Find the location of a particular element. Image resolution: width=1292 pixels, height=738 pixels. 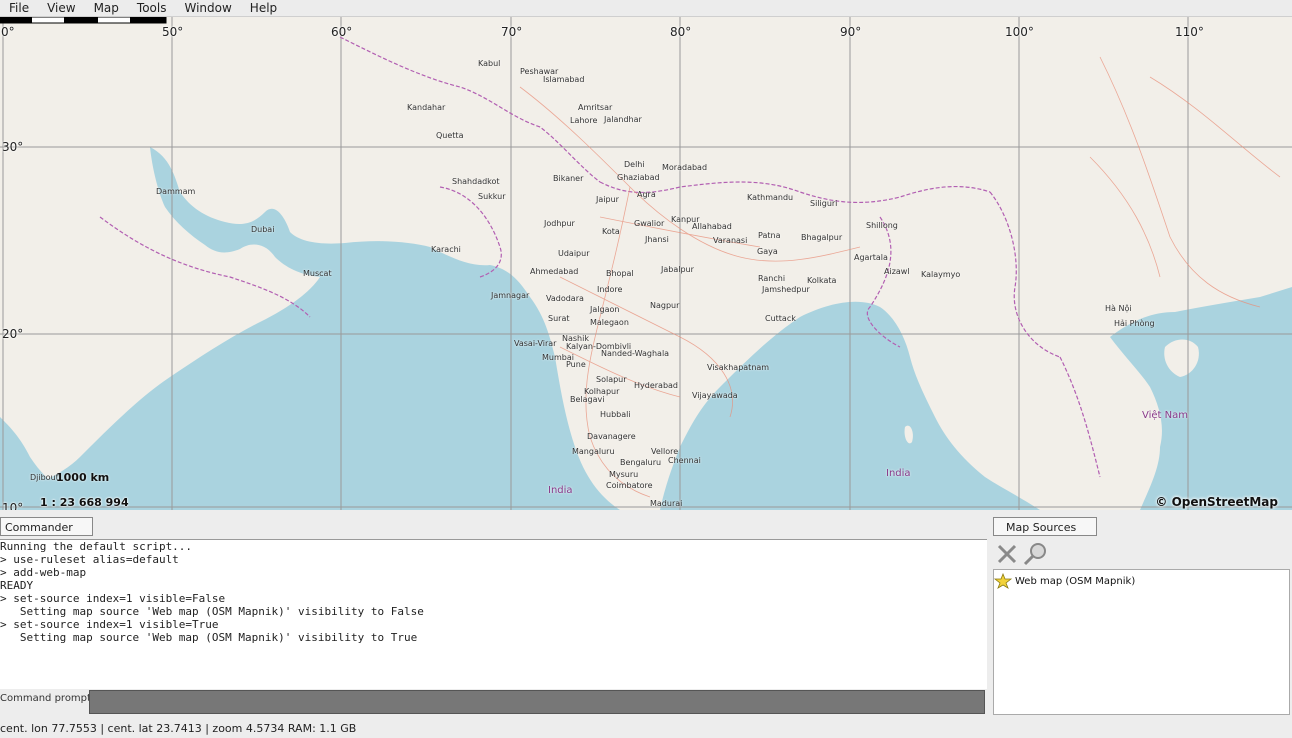

place-label: Bhagalpur is located at coordinates (822, 237).